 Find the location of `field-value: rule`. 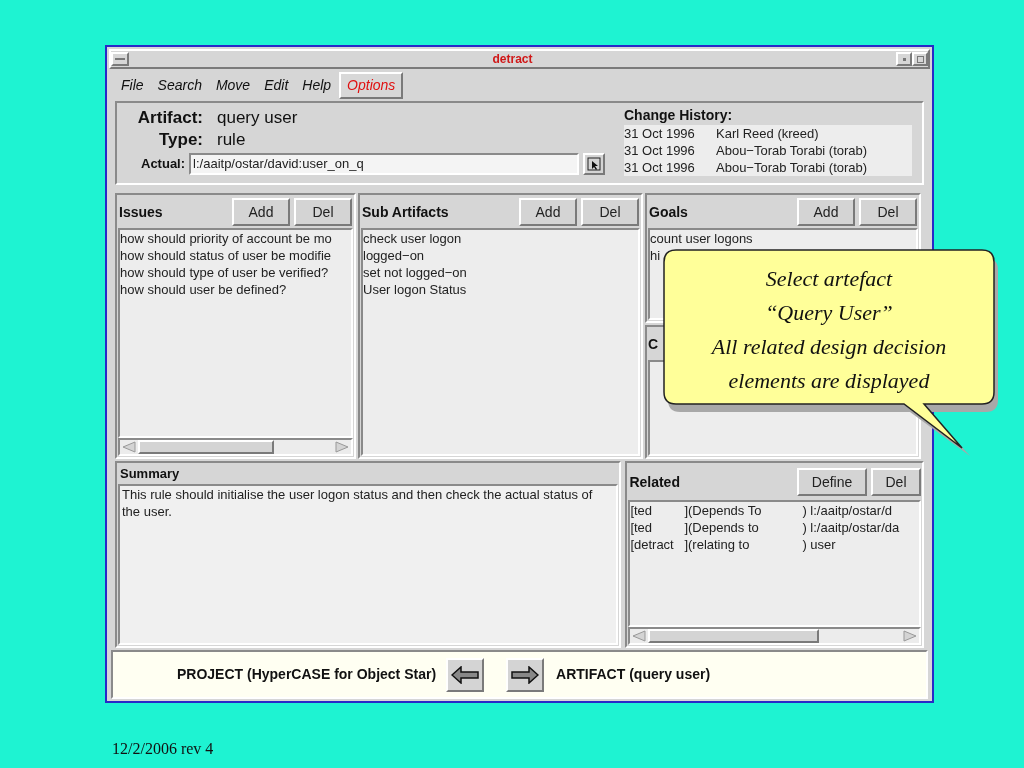

field-value: rule is located at coordinates (231, 140).